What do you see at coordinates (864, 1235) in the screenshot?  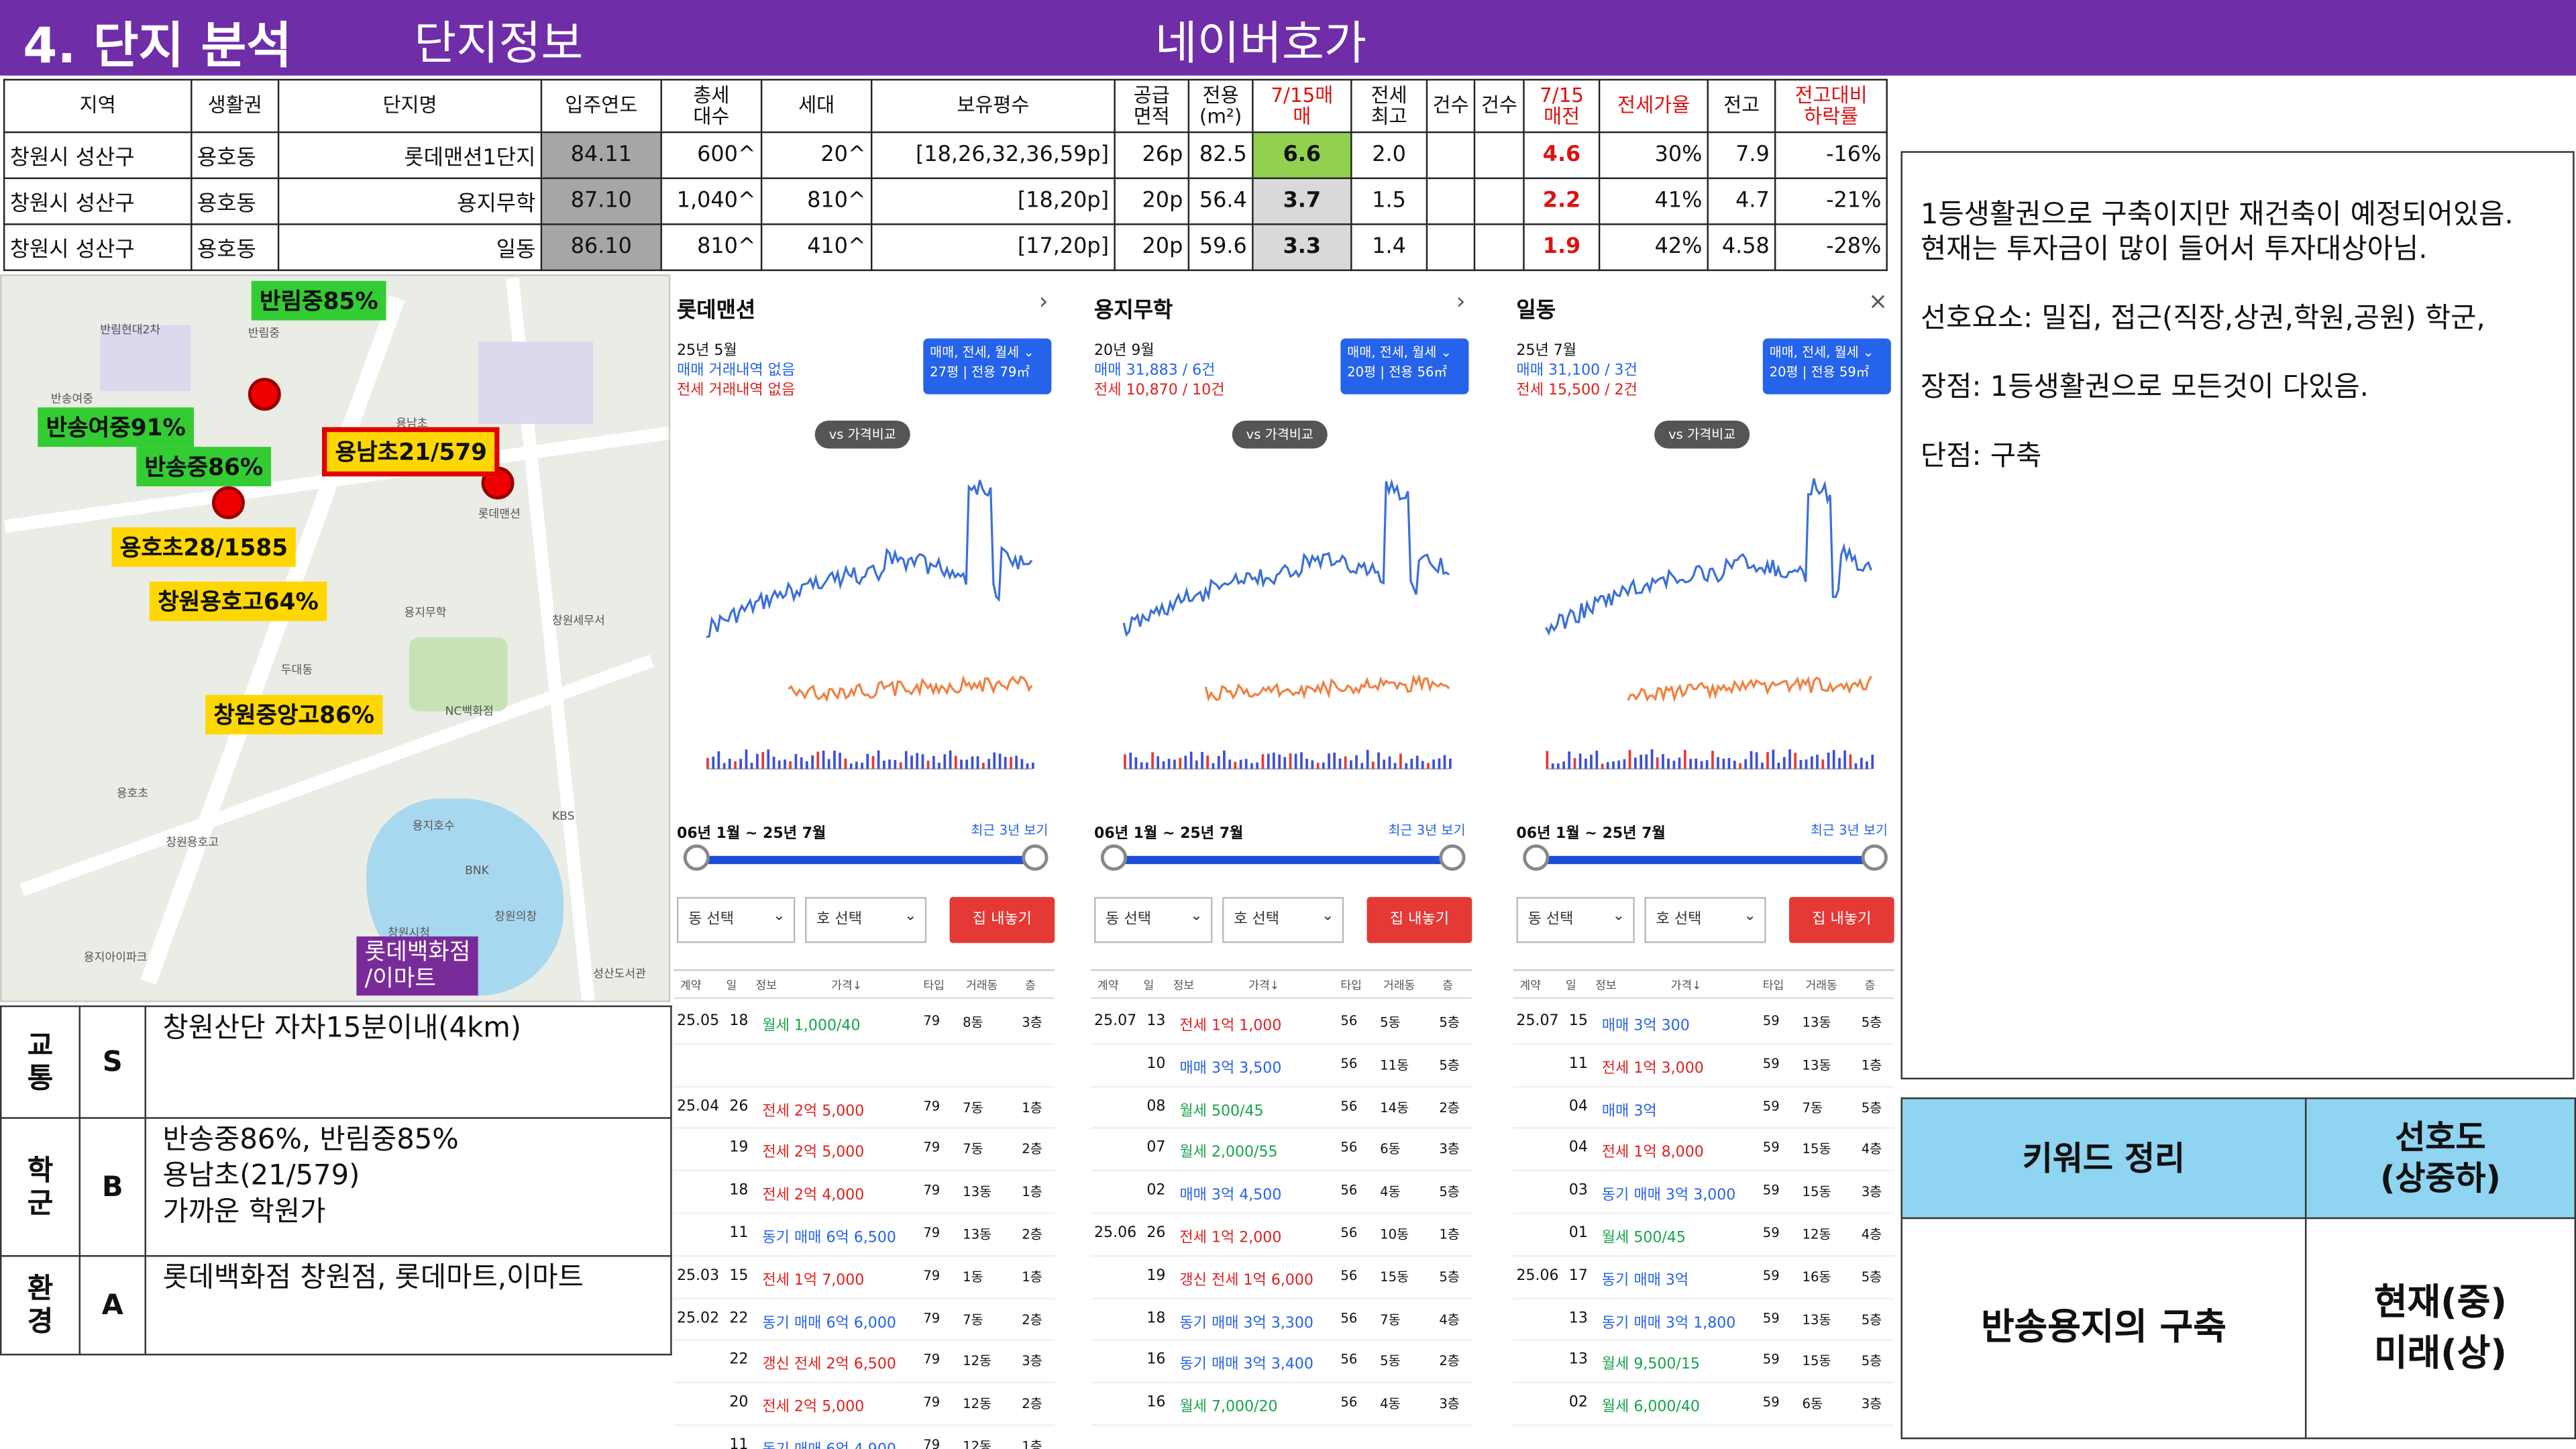 I see `trade-row: 11 동기 매매 6억 6,500 79 13동 2층` at bounding box center [864, 1235].